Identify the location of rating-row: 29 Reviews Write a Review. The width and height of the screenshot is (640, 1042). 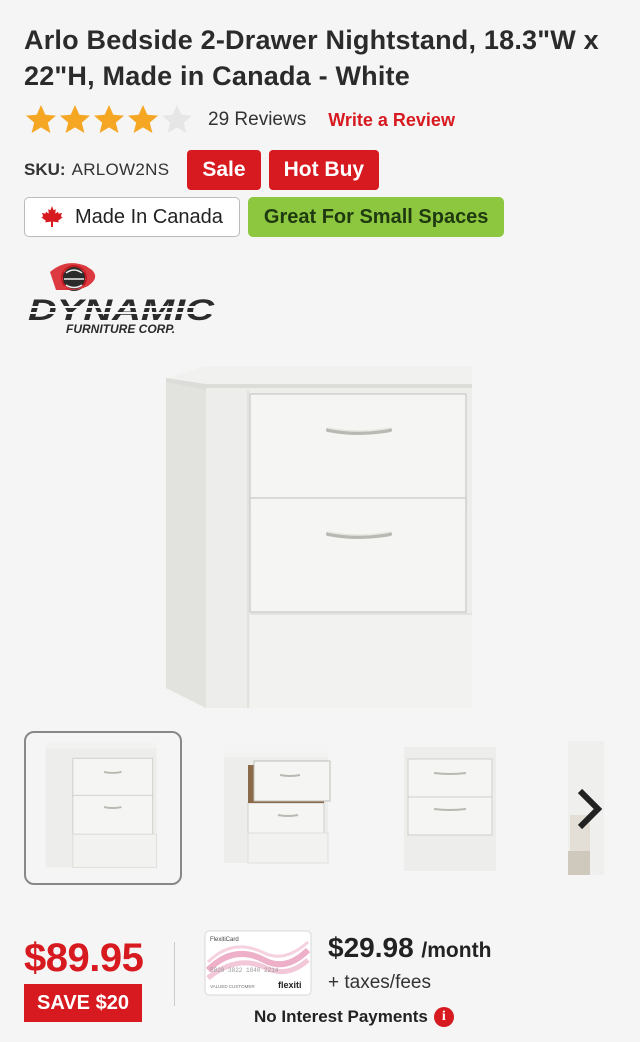
(239, 120).